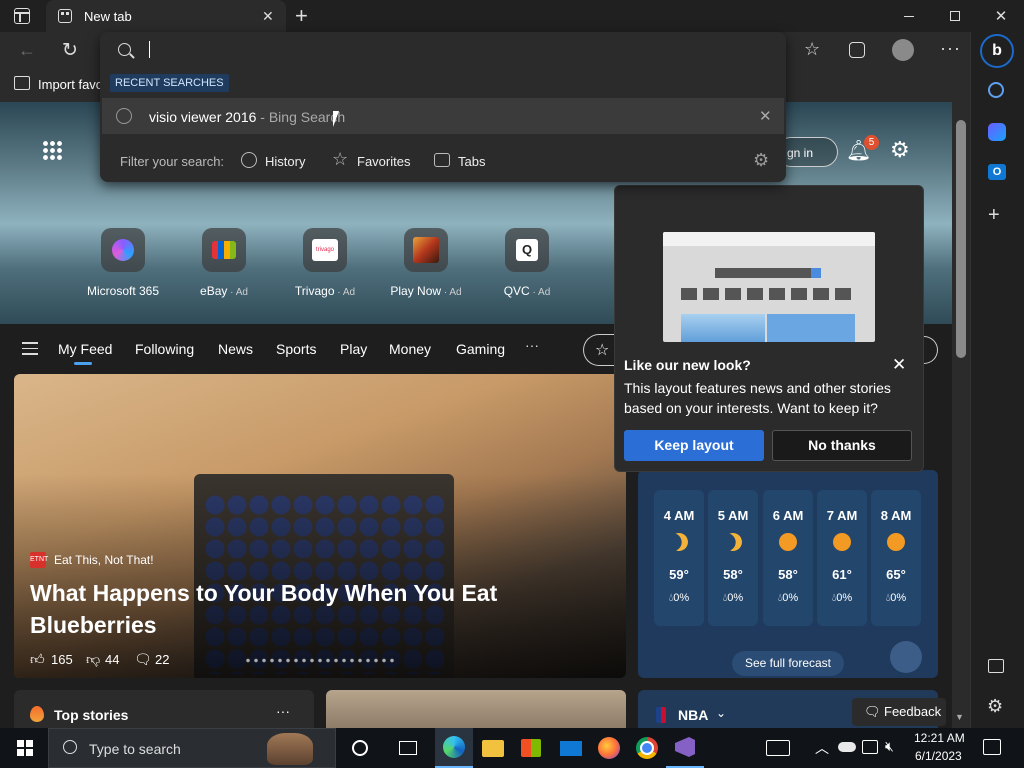 Image resolution: width=1024 pixels, height=768 pixels. I want to click on like-icon: 👍︎, so click(37, 659).